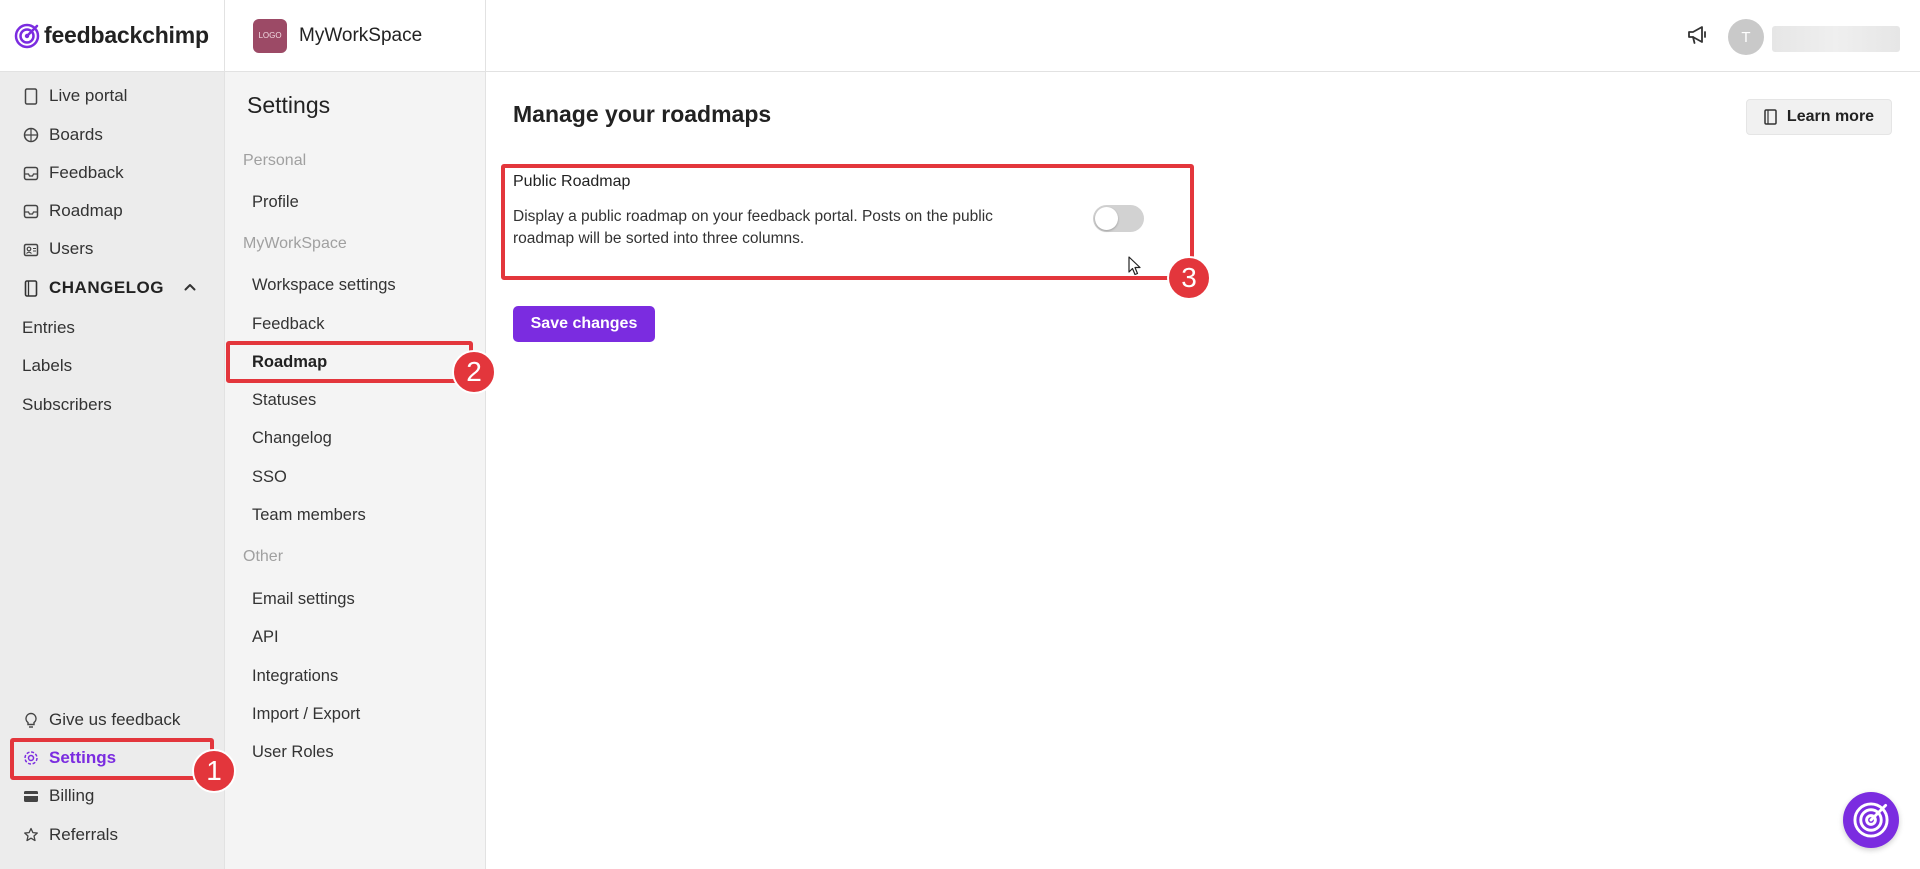 Image resolution: width=1920 pixels, height=869 pixels. I want to click on settings-item-statuses: Statuses, so click(284, 400).